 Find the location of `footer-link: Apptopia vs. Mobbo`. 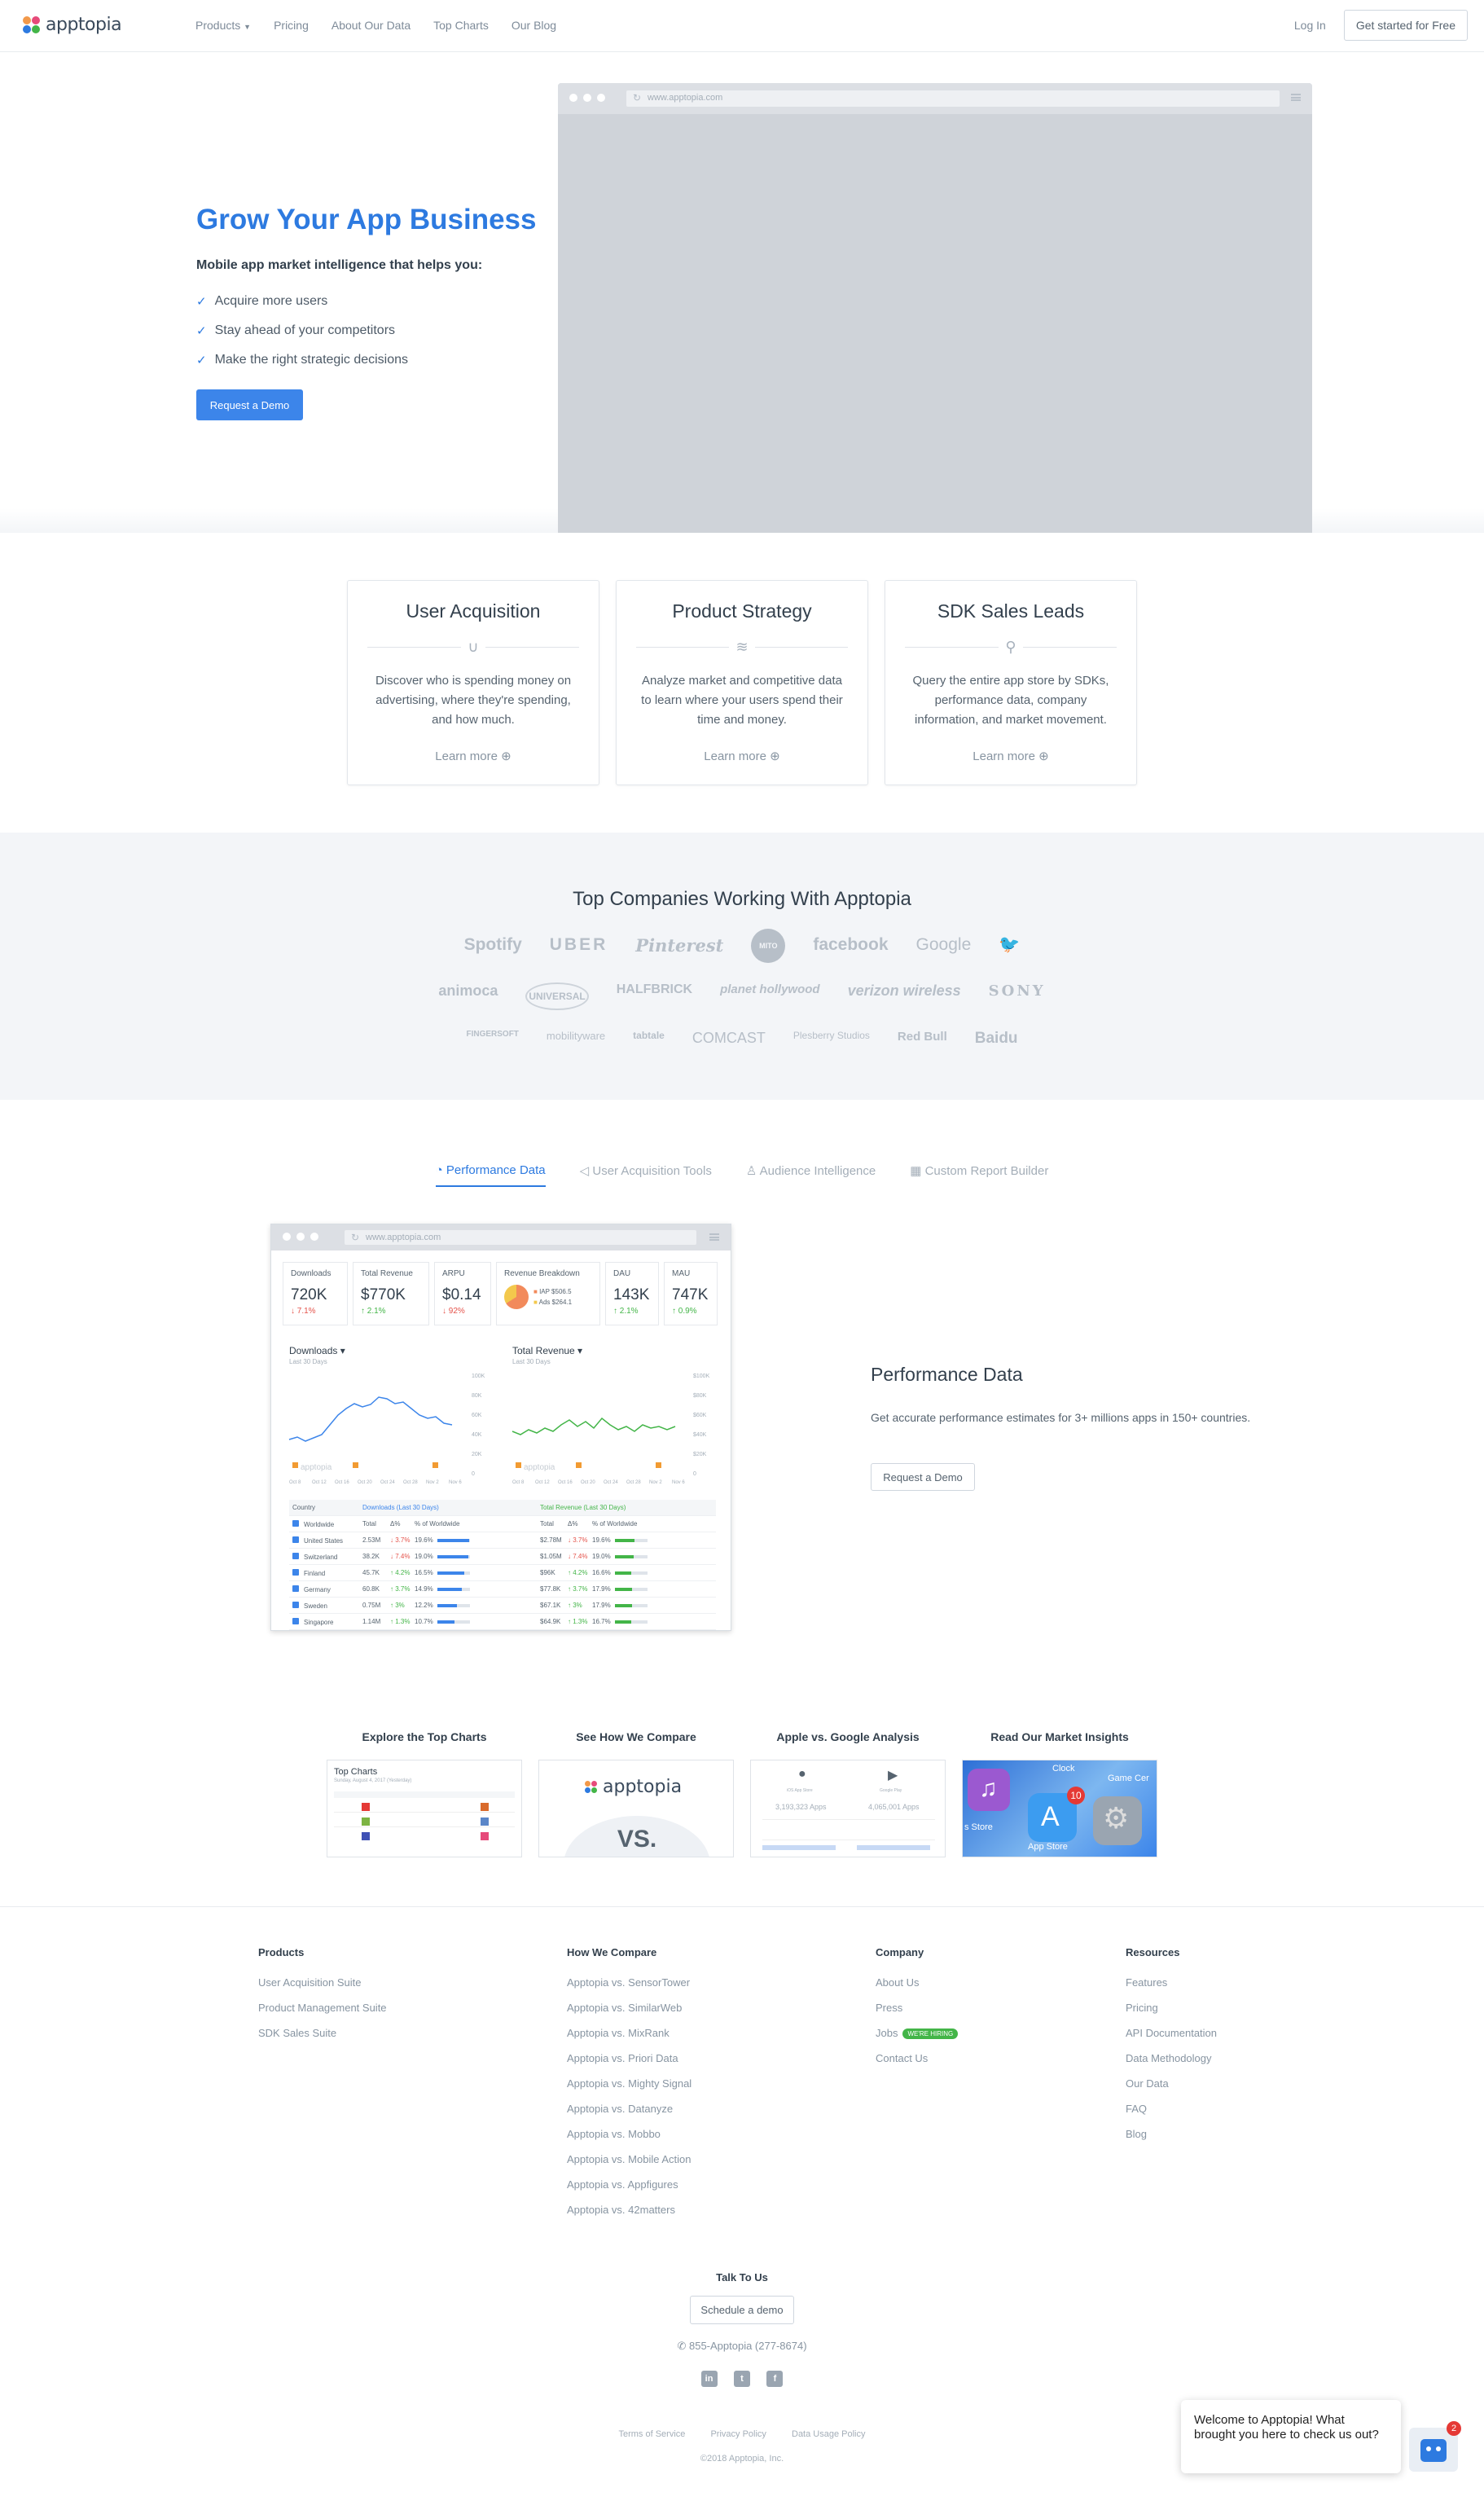

footer-link: Apptopia vs. Mobbo is located at coordinates (629, 2140).